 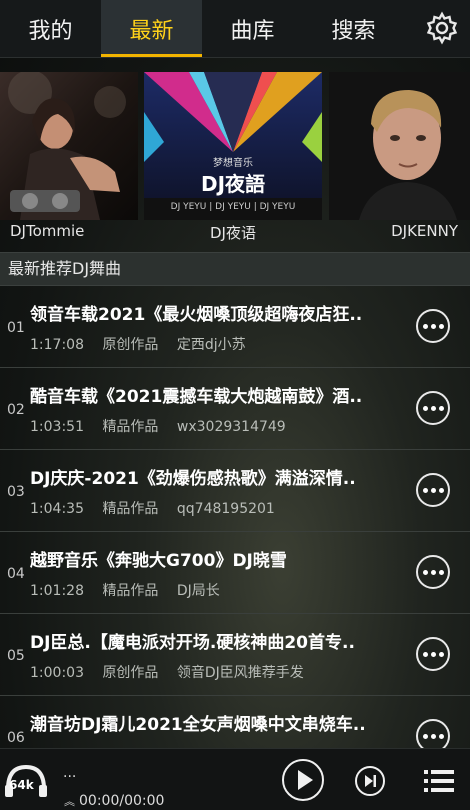 I want to click on dj-card-tommie: DJTommie, so click(x=69, y=159).